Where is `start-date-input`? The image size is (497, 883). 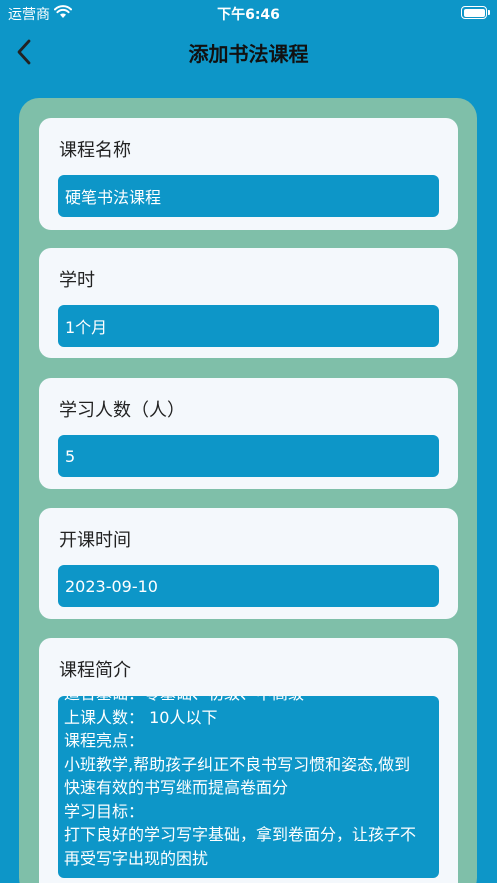 start-date-input is located at coordinates (248, 586).